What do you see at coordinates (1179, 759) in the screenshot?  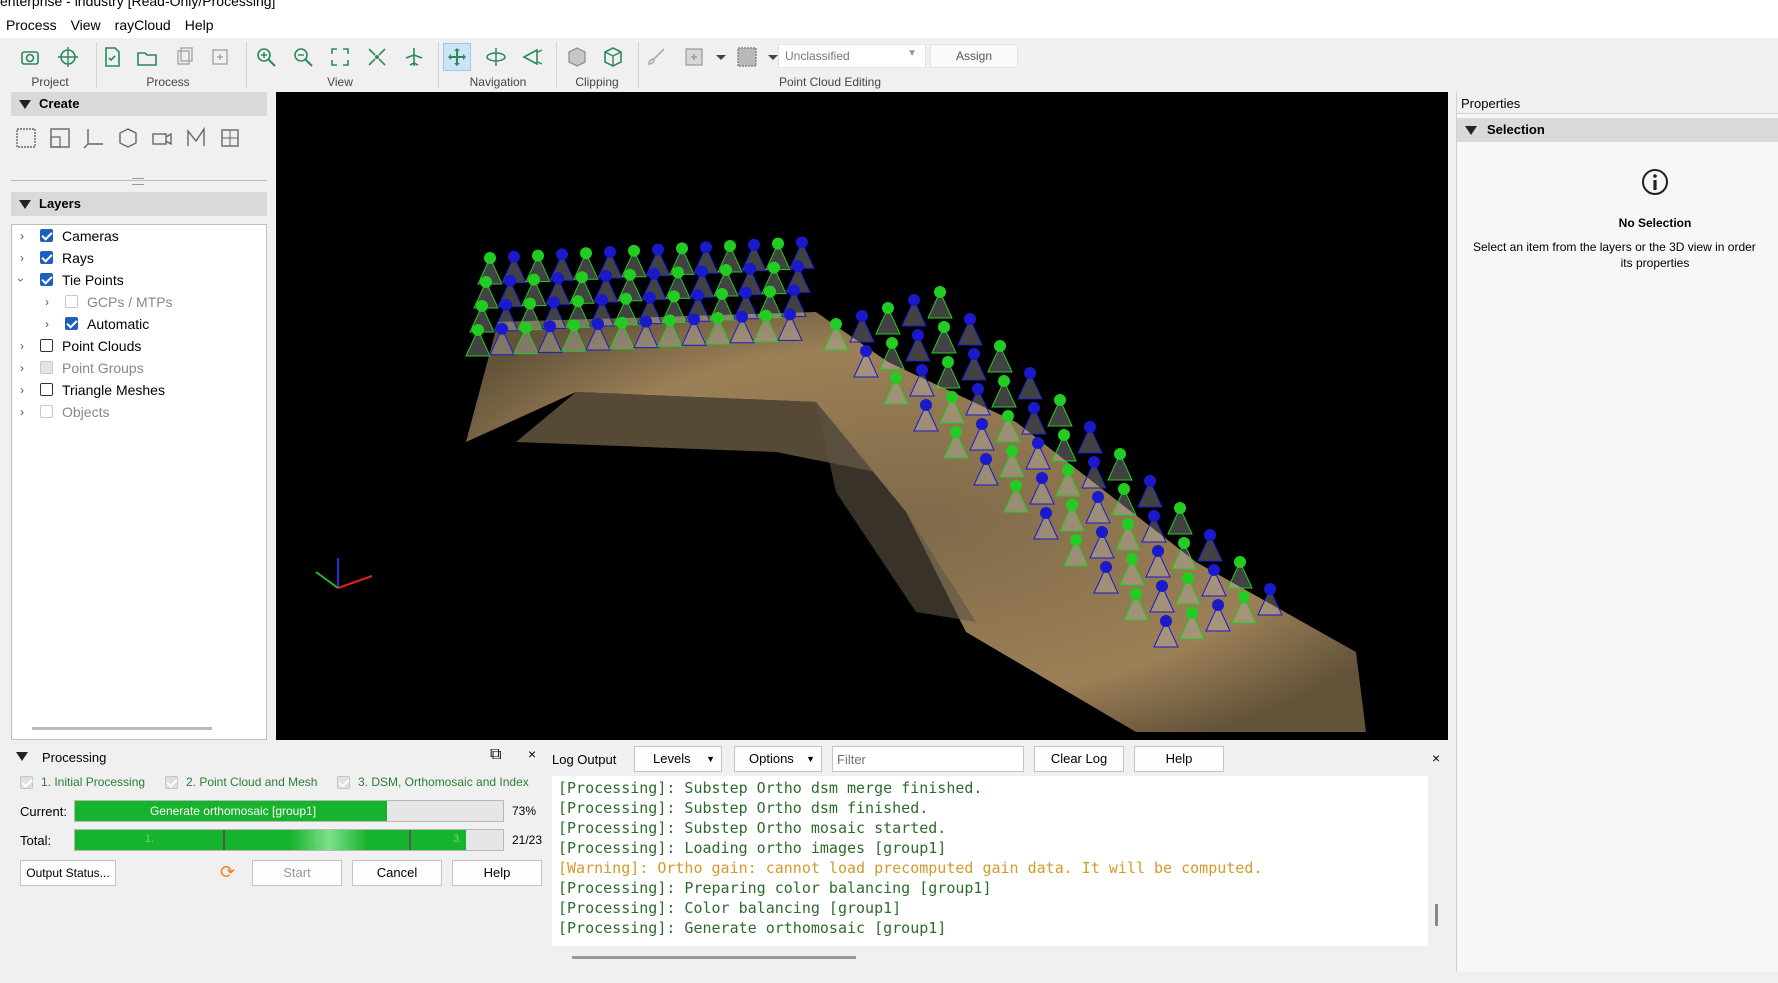 I see `log-help-button: Help` at bounding box center [1179, 759].